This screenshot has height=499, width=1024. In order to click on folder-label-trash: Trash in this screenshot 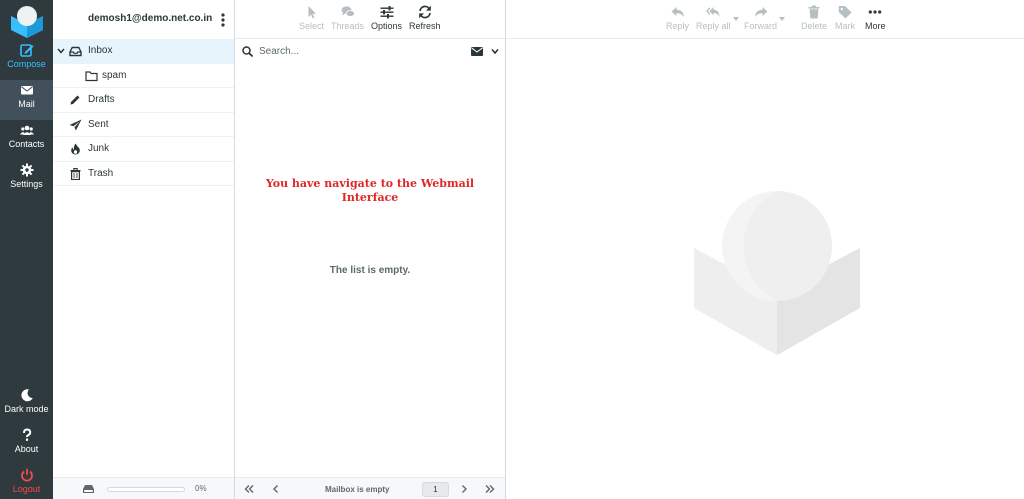, I will do `click(101, 173)`.